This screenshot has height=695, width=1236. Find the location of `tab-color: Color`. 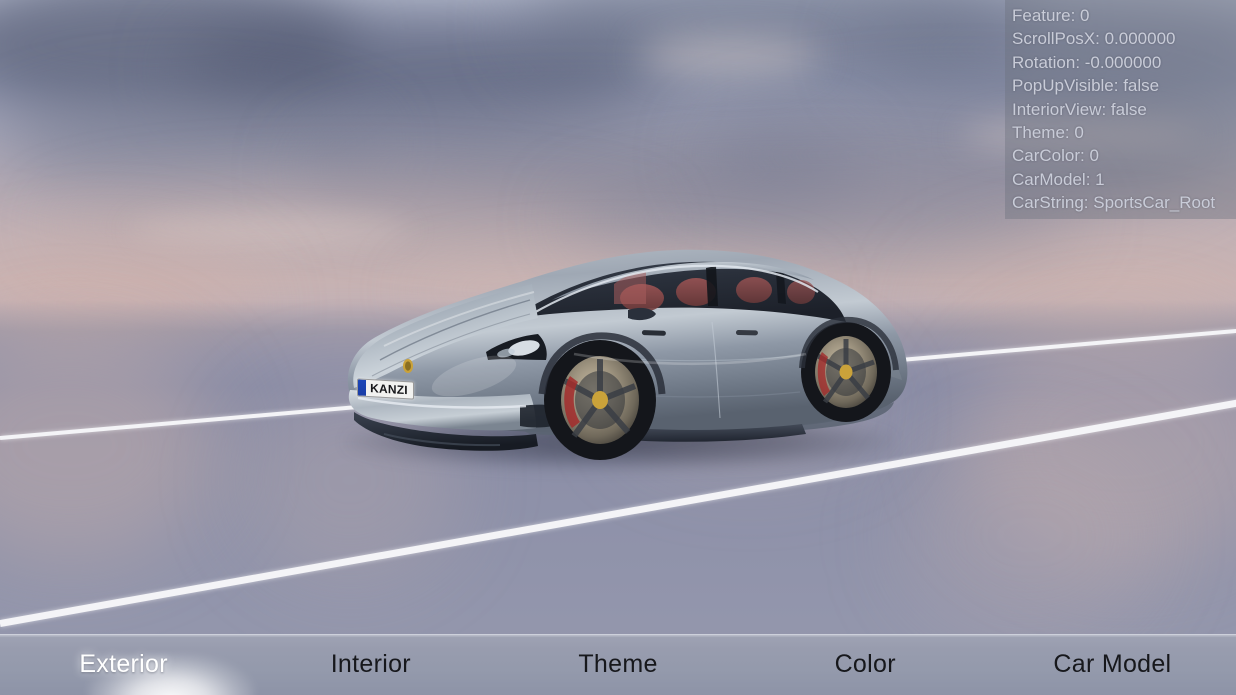

tab-color: Color is located at coordinates (865, 665).